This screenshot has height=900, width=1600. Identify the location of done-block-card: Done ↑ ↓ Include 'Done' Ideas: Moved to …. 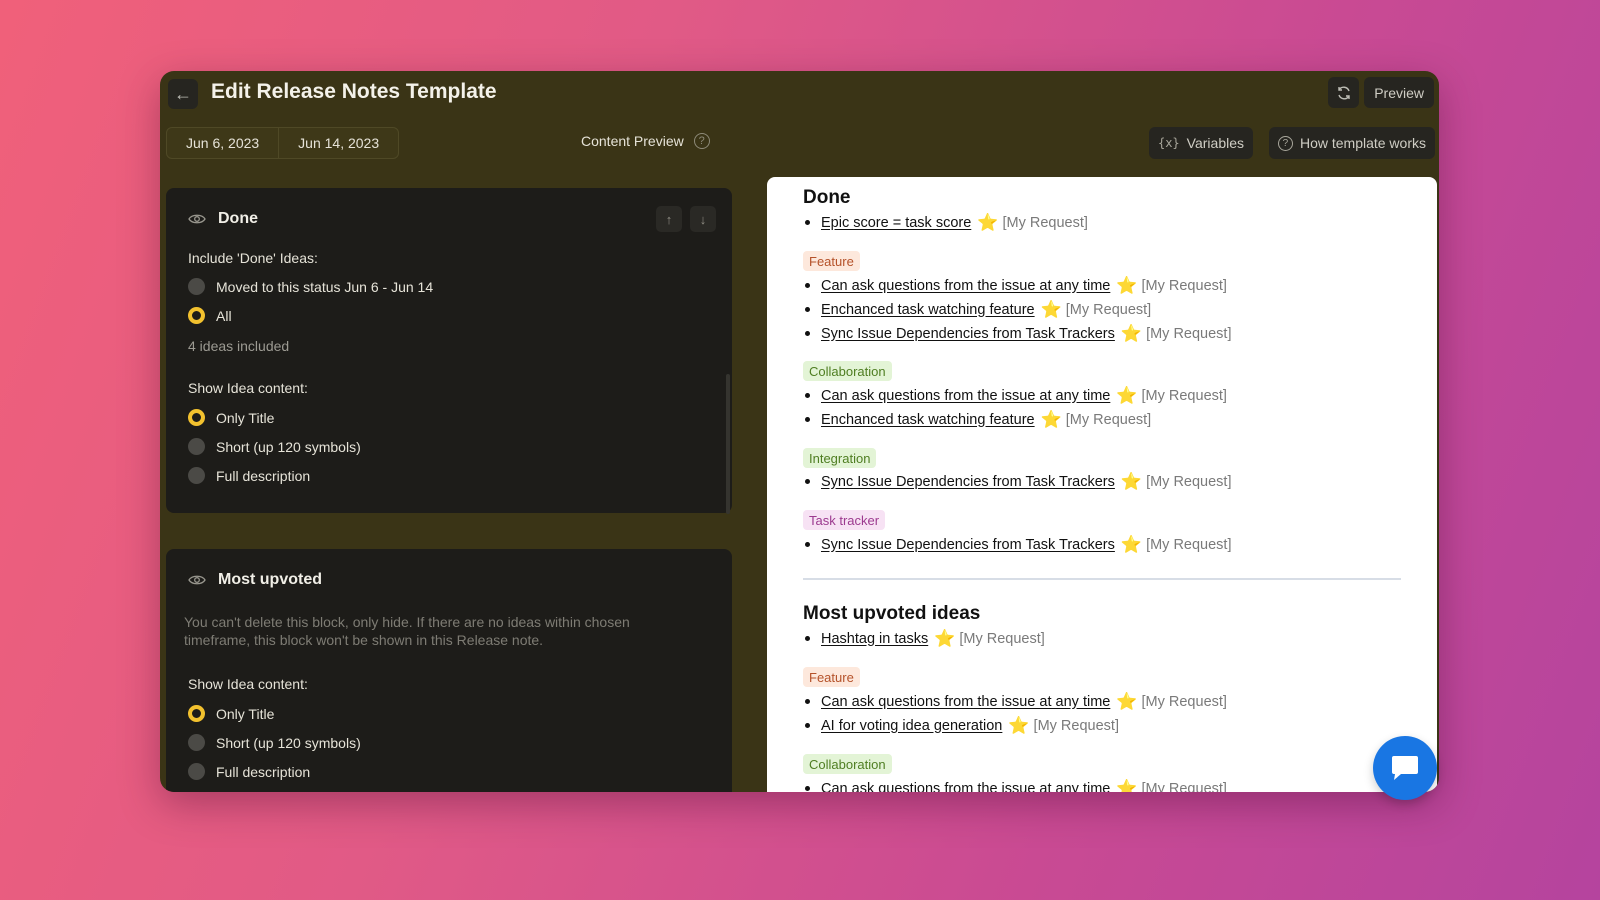
(449, 351).